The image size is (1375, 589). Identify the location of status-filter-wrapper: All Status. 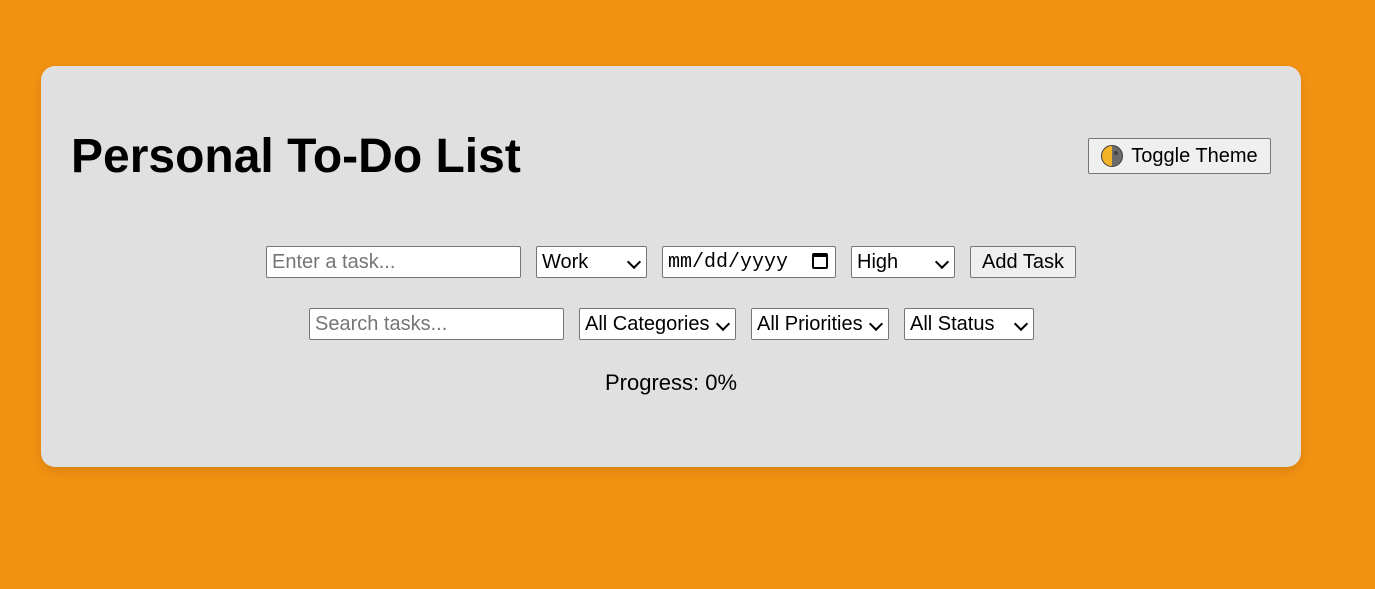
(969, 324).